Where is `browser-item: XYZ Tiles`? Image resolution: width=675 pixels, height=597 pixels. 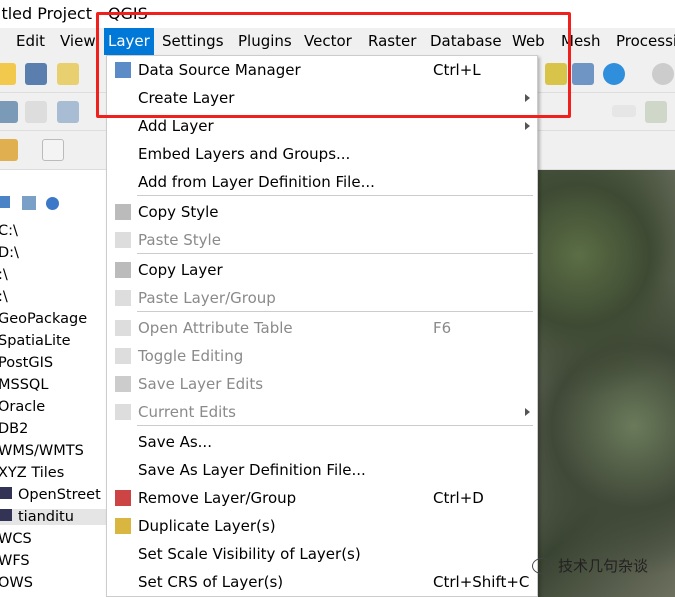 browser-item: XYZ Tiles is located at coordinates (32, 473).